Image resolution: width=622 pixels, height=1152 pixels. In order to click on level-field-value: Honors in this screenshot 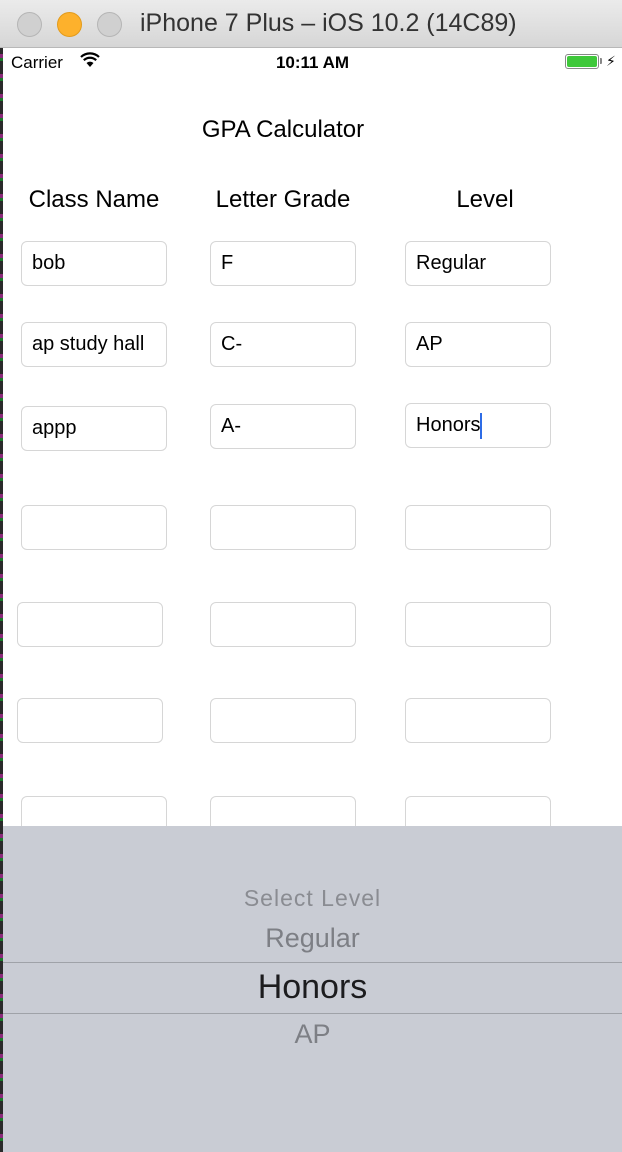, I will do `click(448, 425)`.